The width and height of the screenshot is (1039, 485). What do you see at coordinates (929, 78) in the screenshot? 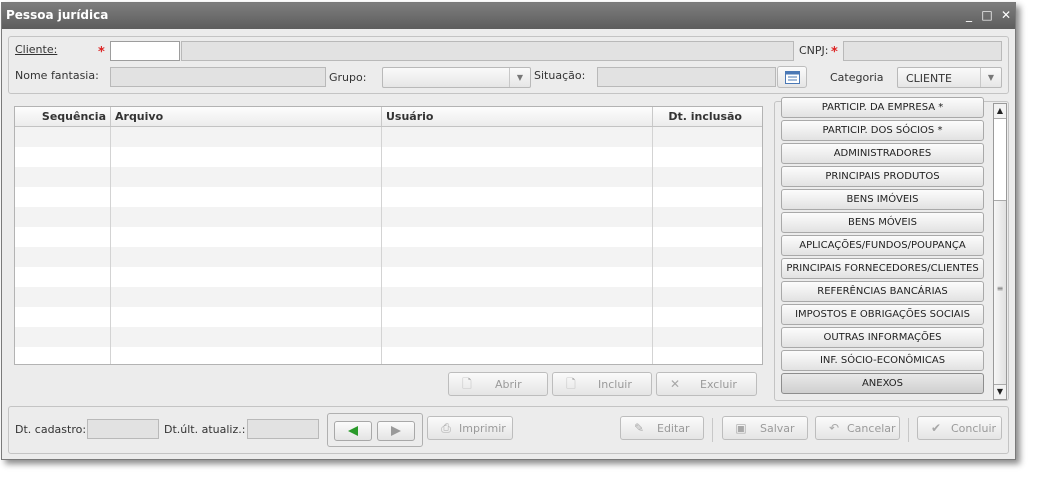
I see `categoria-value: CLIENTE` at bounding box center [929, 78].